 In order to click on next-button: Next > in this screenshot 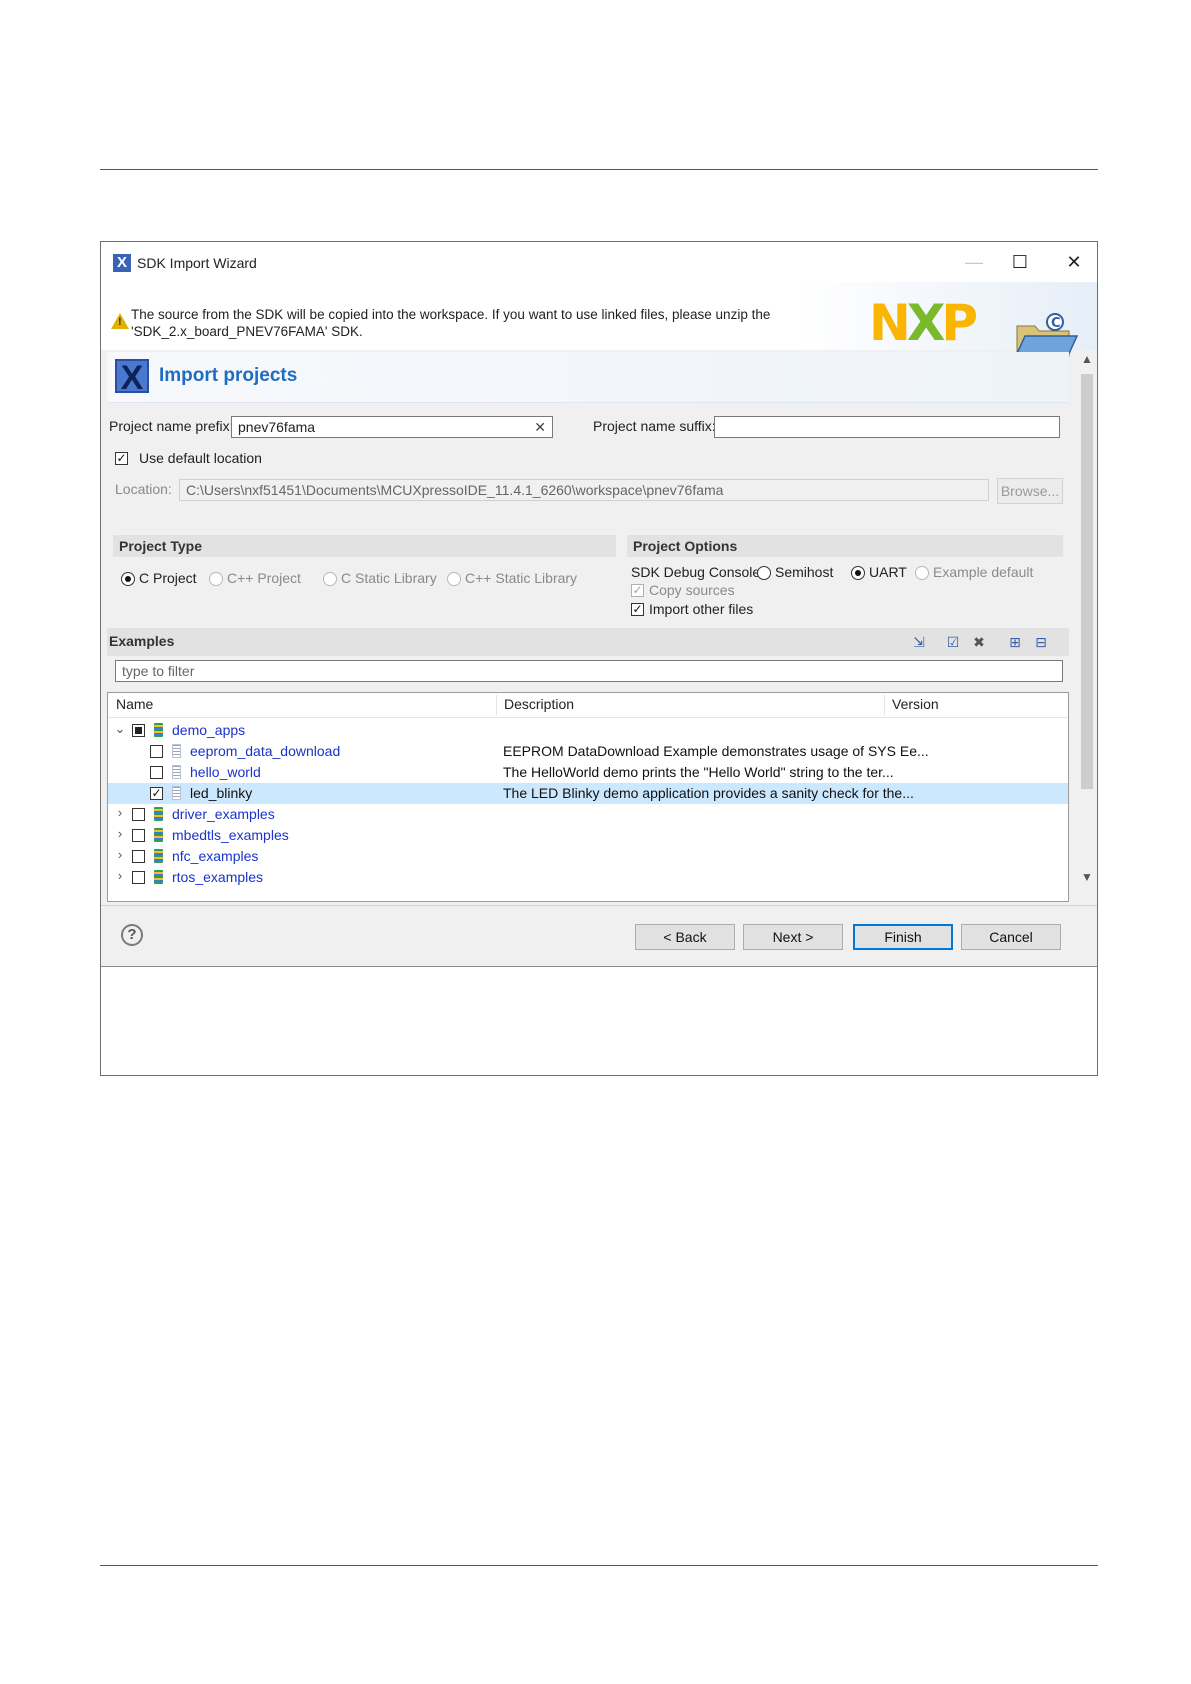, I will do `click(793, 937)`.